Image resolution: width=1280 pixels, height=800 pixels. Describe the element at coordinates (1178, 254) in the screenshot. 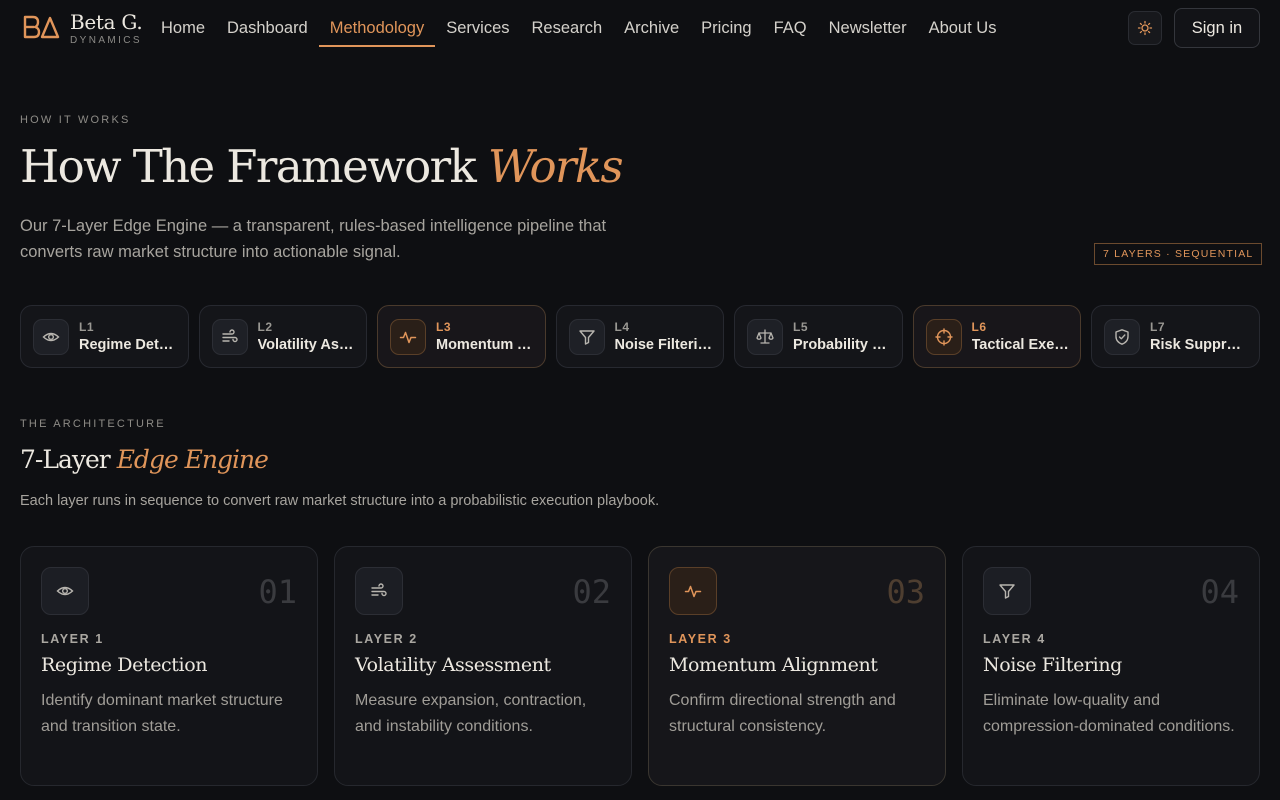

I see `layers-badge: 7 LAYERS · SEQUENTIAL` at that location.